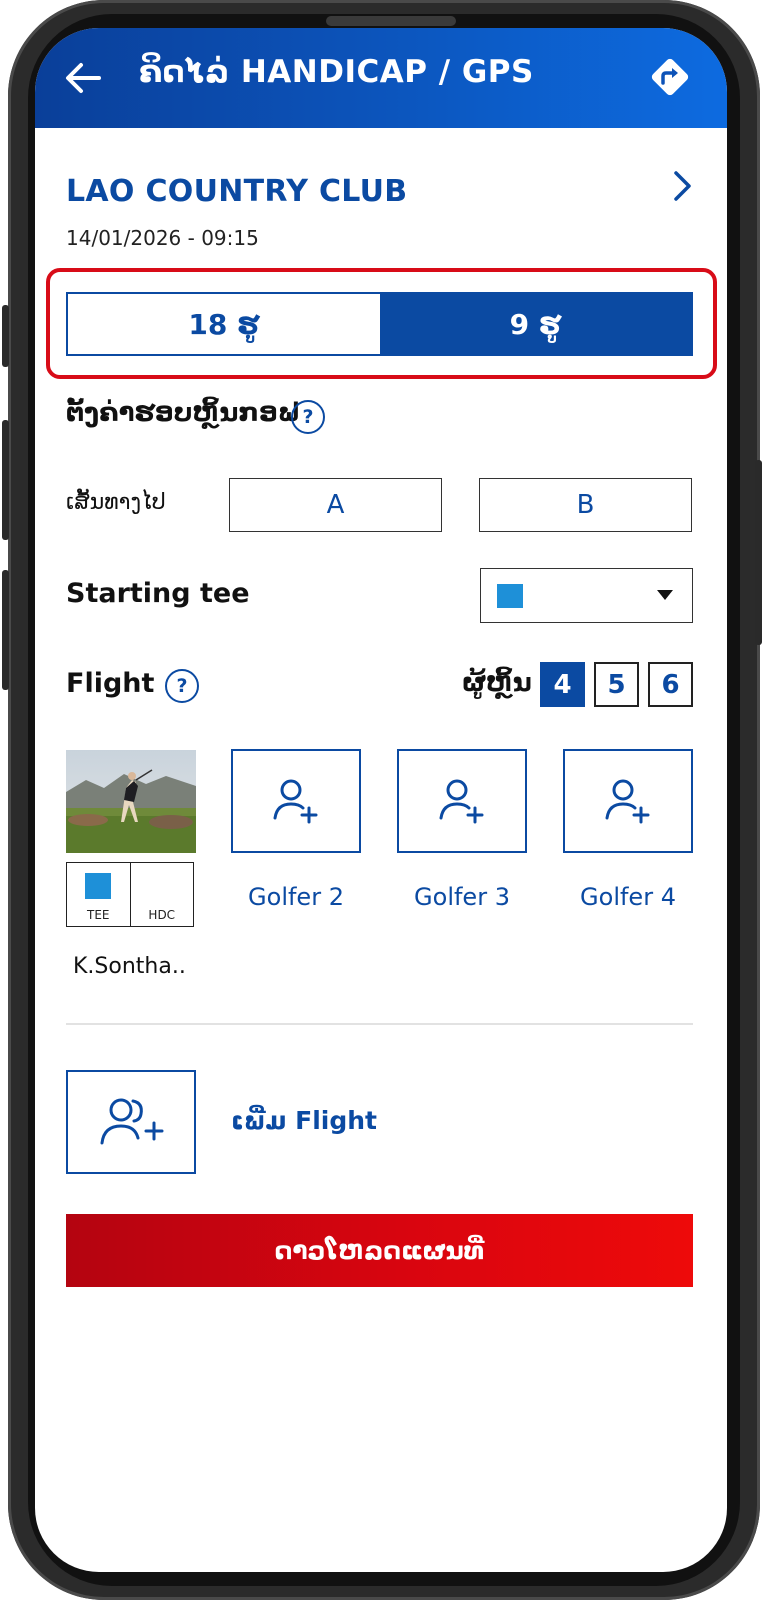 The height and width of the screenshot is (1600, 777). What do you see at coordinates (296, 897) in the screenshot?
I see `golfer-2-label: Golfer 2` at bounding box center [296, 897].